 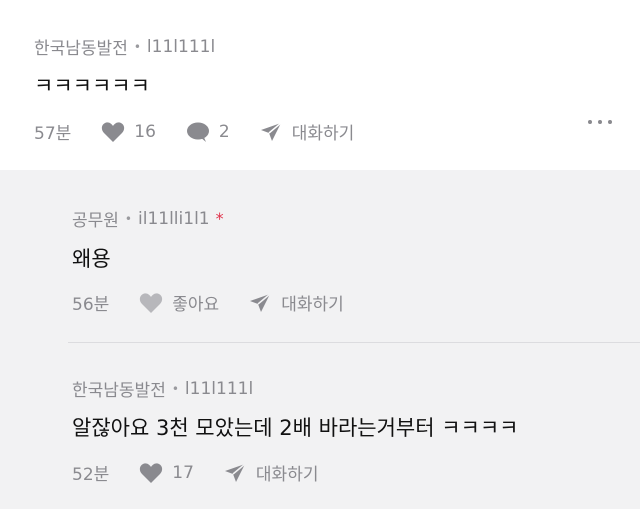 What do you see at coordinates (198, 132) in the screenshot?
I see `speech-bubble-icon` at bounding box center [198, 132].